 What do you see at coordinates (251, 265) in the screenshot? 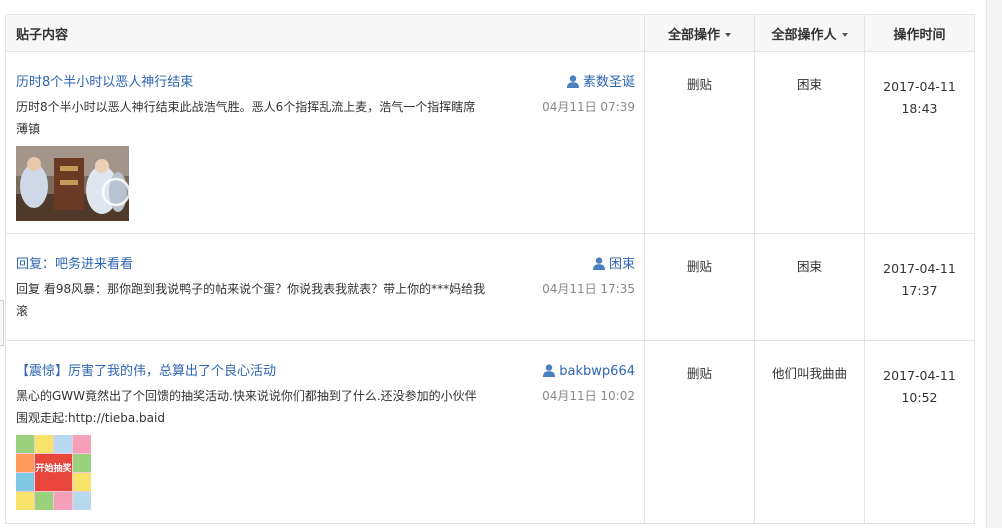
I see `post-title-link: 回复：吧务进来看看` at bounding box center [251, 265].